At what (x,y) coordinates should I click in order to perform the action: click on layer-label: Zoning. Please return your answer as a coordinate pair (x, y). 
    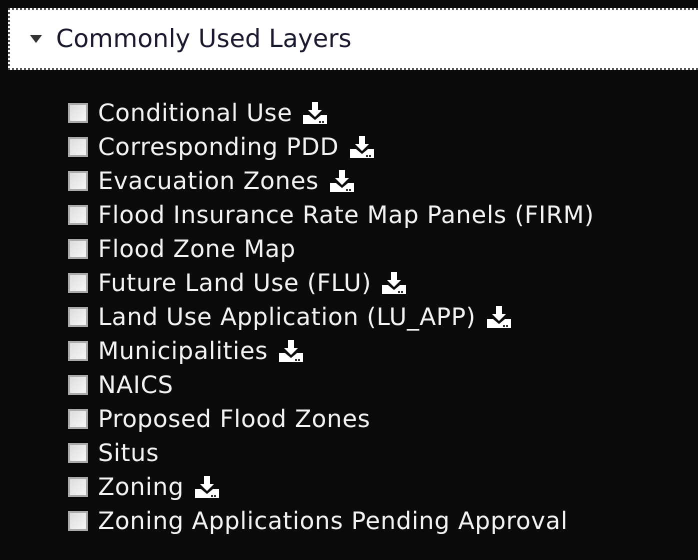
    Looking at the image, I should click on (141, 487).